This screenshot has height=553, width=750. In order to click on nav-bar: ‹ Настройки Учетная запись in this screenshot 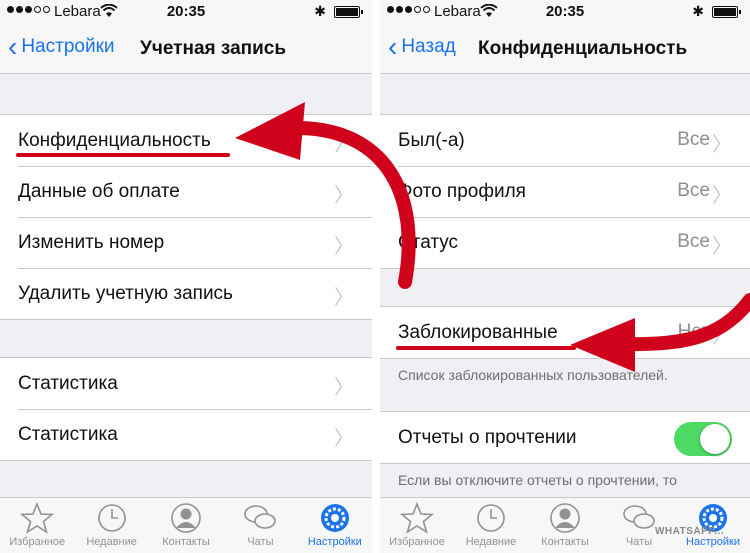, I will do `click(186, 50)`.